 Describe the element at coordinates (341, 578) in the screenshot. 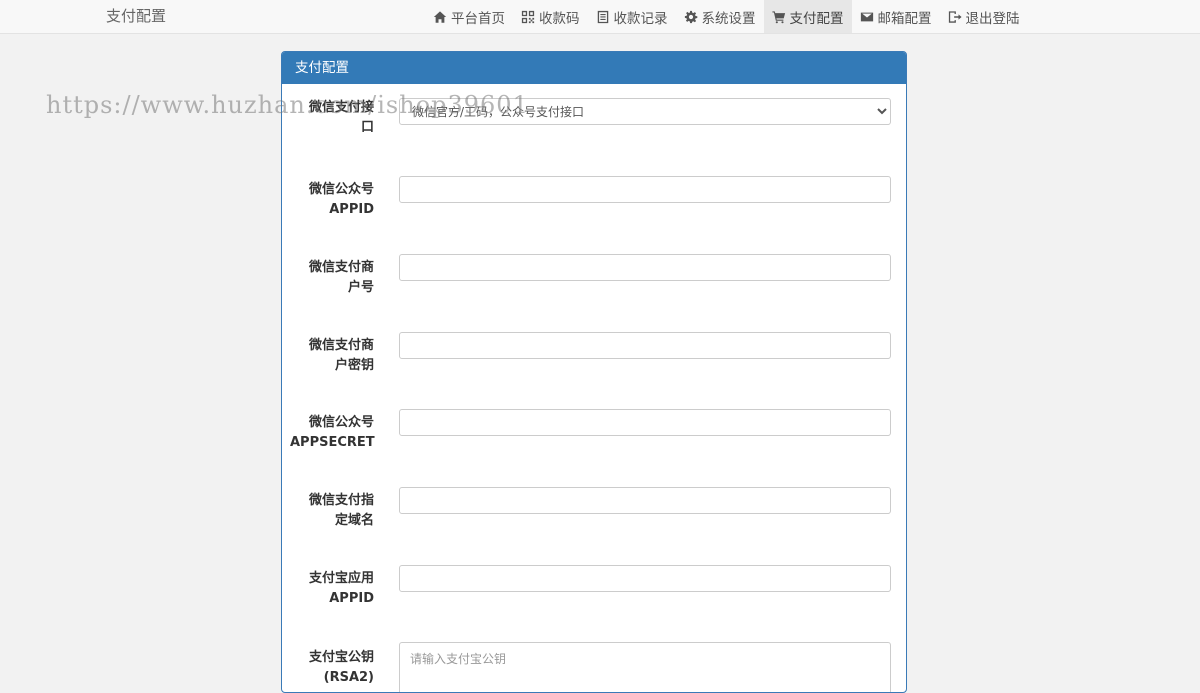

I see `field-label-line1: 支付宝应用` at that location.